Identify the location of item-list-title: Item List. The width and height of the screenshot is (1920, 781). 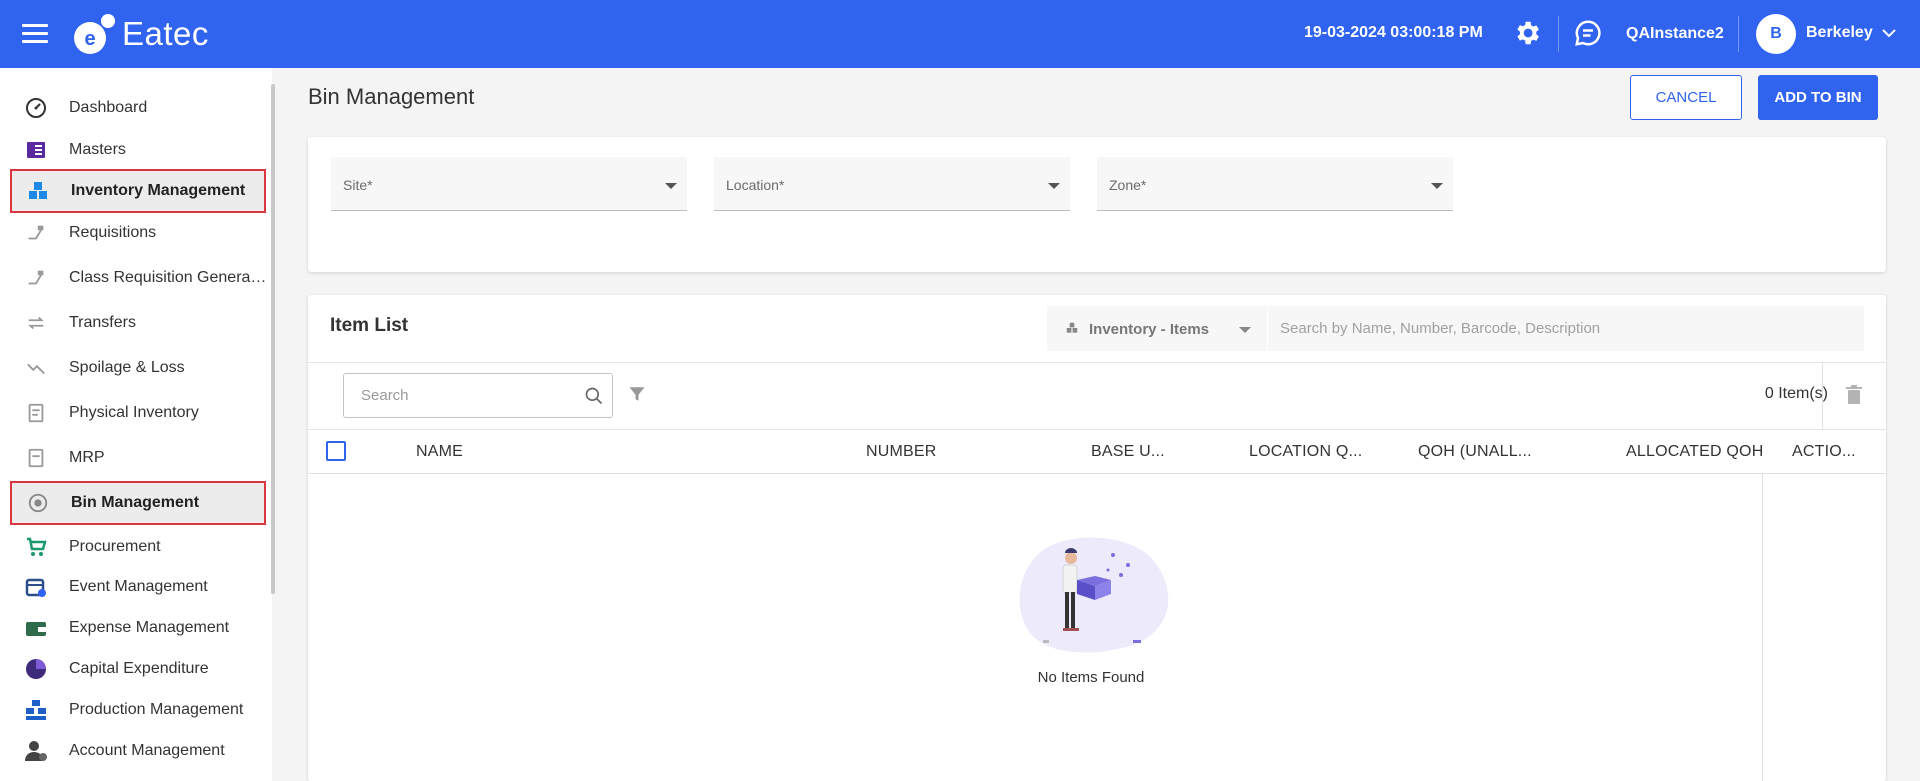
(369, 325).